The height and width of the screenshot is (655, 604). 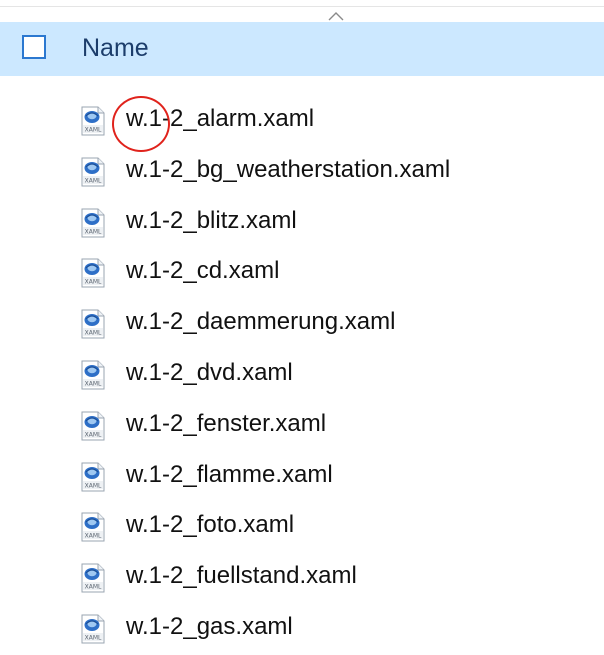 I want to click on select-all-checkbox, so click(x=34, y=47).